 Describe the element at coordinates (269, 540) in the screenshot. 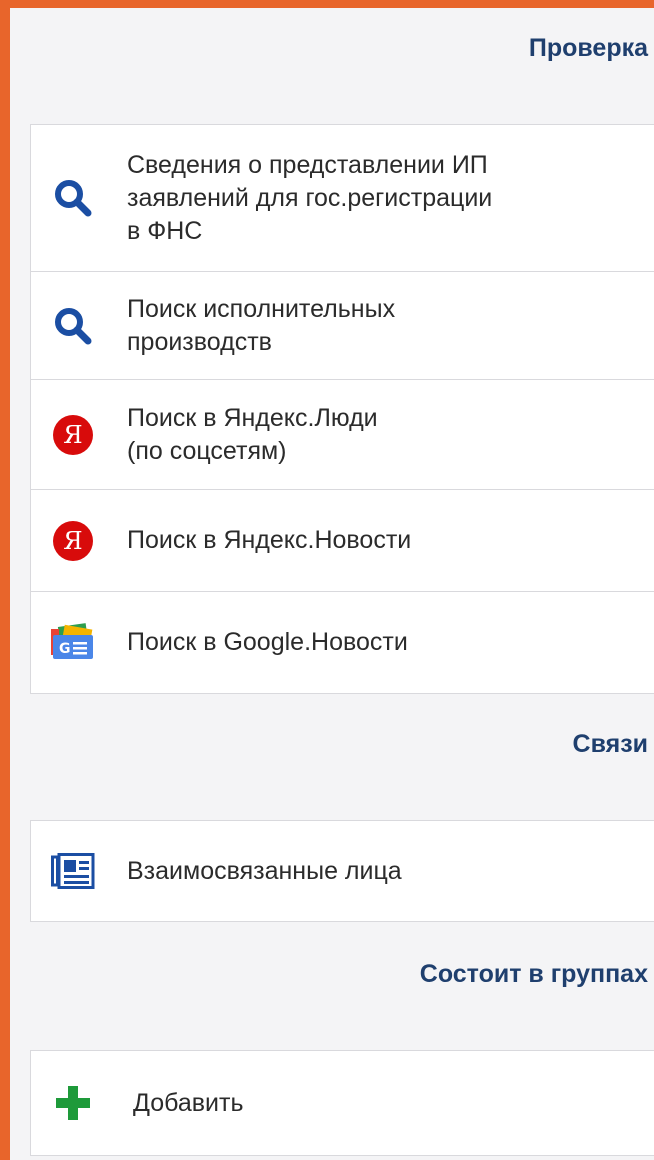

I see `item-label: Поиск в Яндекс.Новости` at that location.